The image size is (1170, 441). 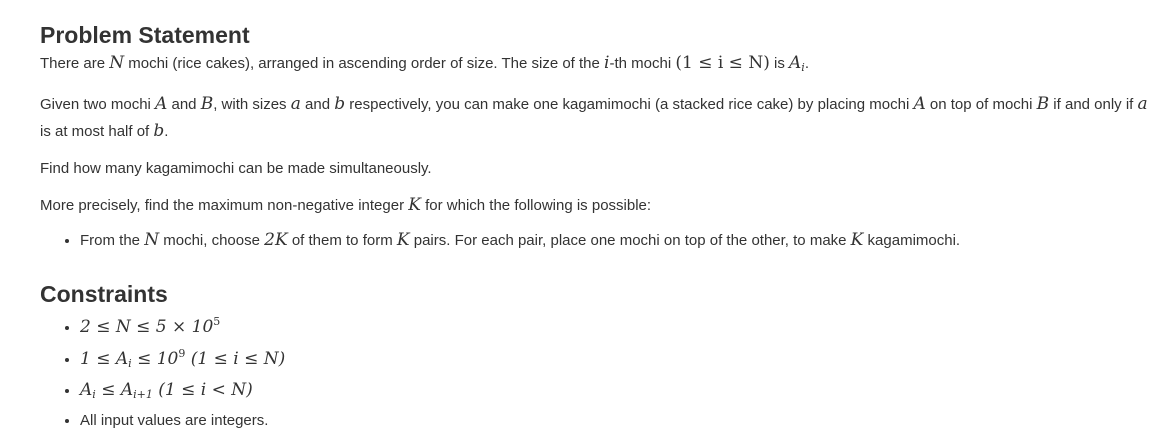 What do you see at coordinates (722, 63) in the screenshot?
I see `math-range: (1 ≤ i ≤ N)` at bounding box center [722, 63].